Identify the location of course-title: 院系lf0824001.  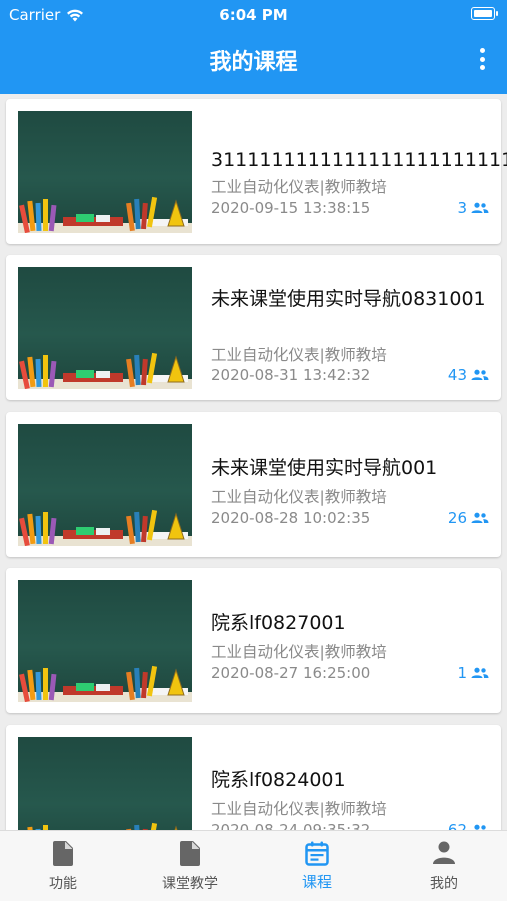
(278, 780).